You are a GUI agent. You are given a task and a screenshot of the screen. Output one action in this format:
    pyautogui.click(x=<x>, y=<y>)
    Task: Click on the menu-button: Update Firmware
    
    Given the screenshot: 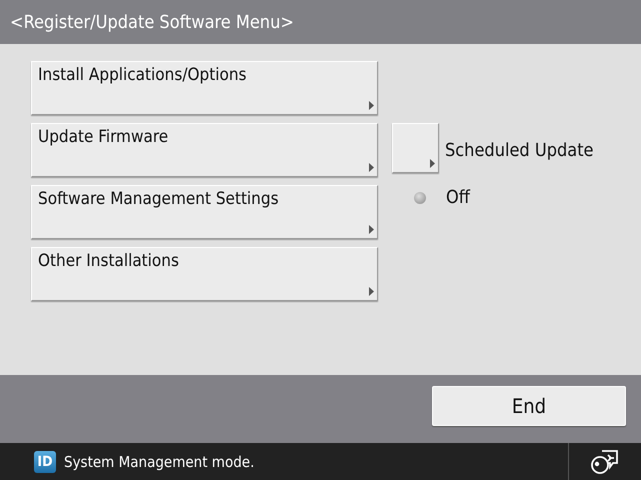 What is the action you would take?
    pyautogui.click(x=204, y=150)
    